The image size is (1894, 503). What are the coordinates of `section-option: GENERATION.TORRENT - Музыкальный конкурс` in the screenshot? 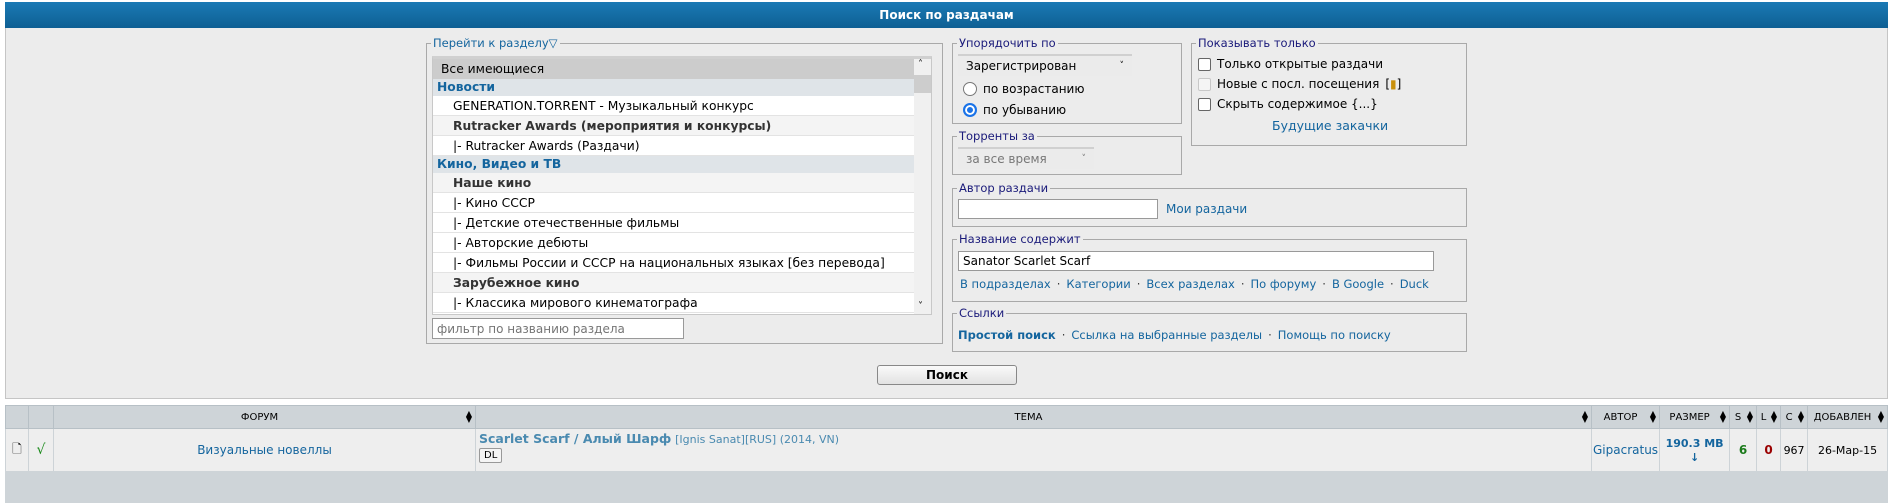 It's located at (682, 106).